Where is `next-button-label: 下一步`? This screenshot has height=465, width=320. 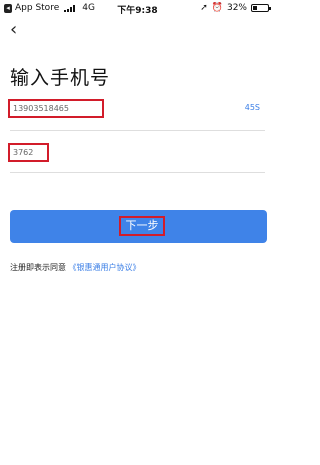 next-button-label: 下一步 is located at coordinates (142, 226).